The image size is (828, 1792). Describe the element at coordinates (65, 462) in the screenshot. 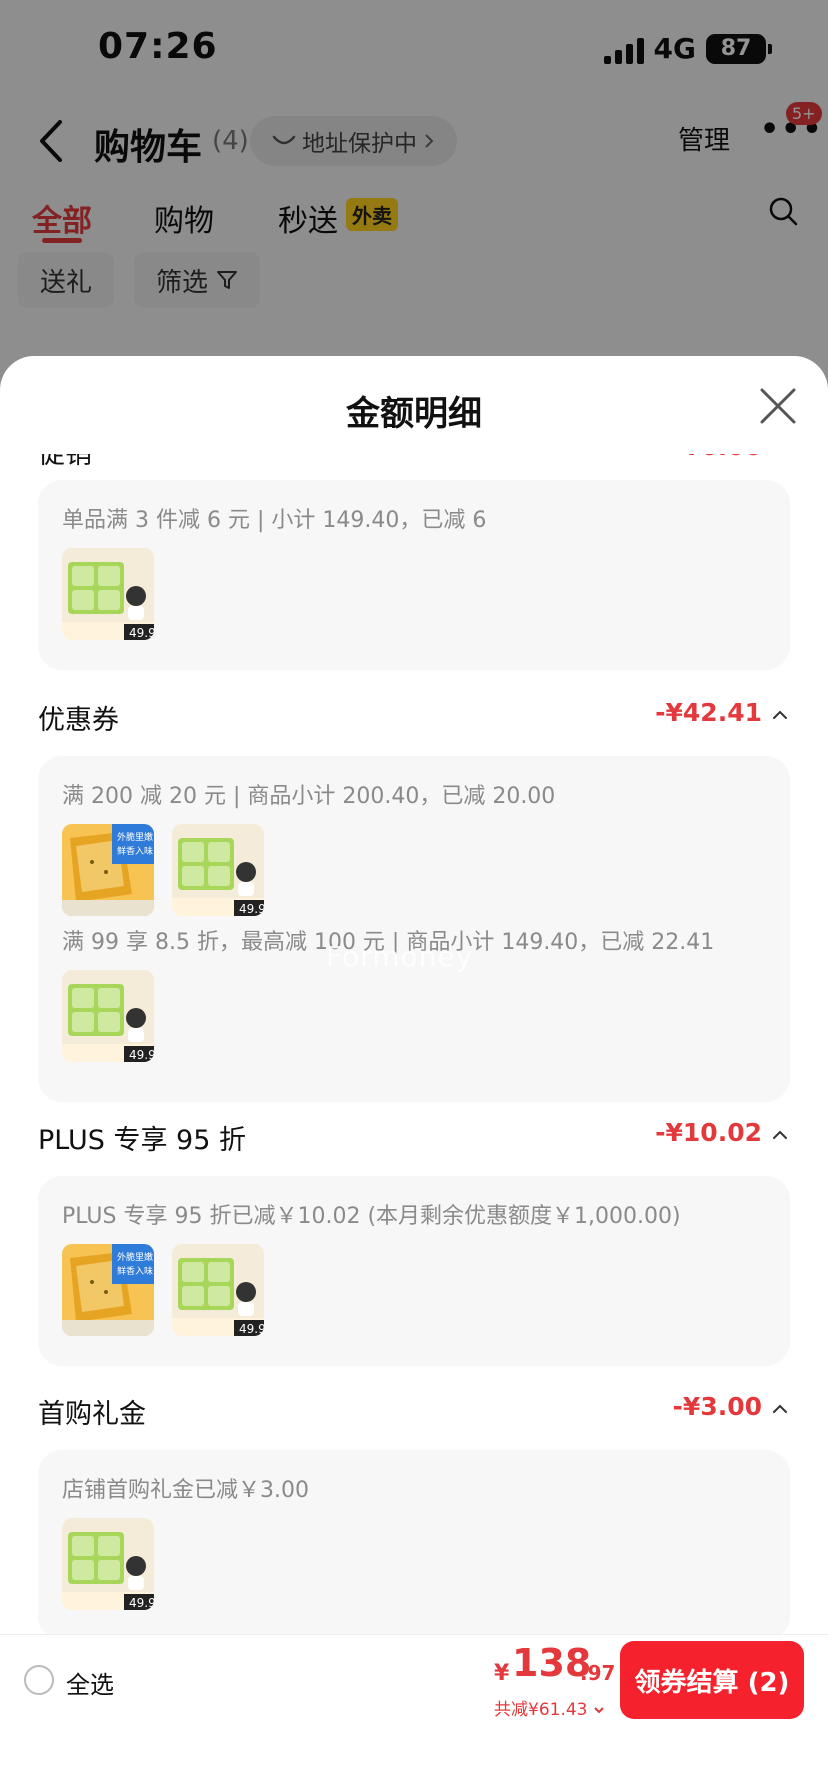

I see `partially-hidden-section-title: 促销` at that location.